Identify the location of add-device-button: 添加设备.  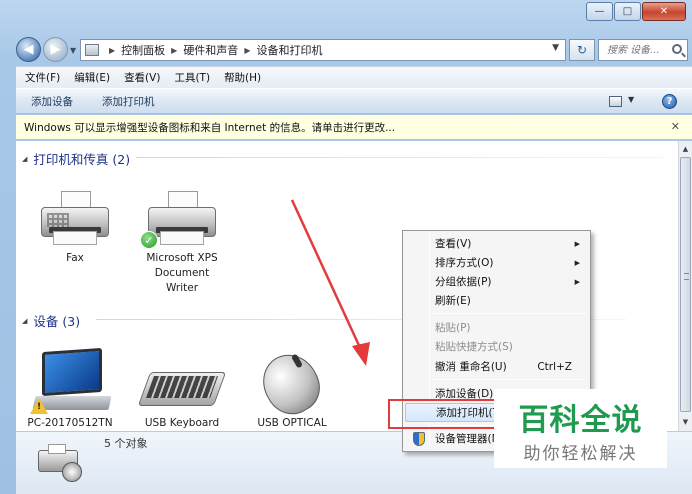
(51, 101).